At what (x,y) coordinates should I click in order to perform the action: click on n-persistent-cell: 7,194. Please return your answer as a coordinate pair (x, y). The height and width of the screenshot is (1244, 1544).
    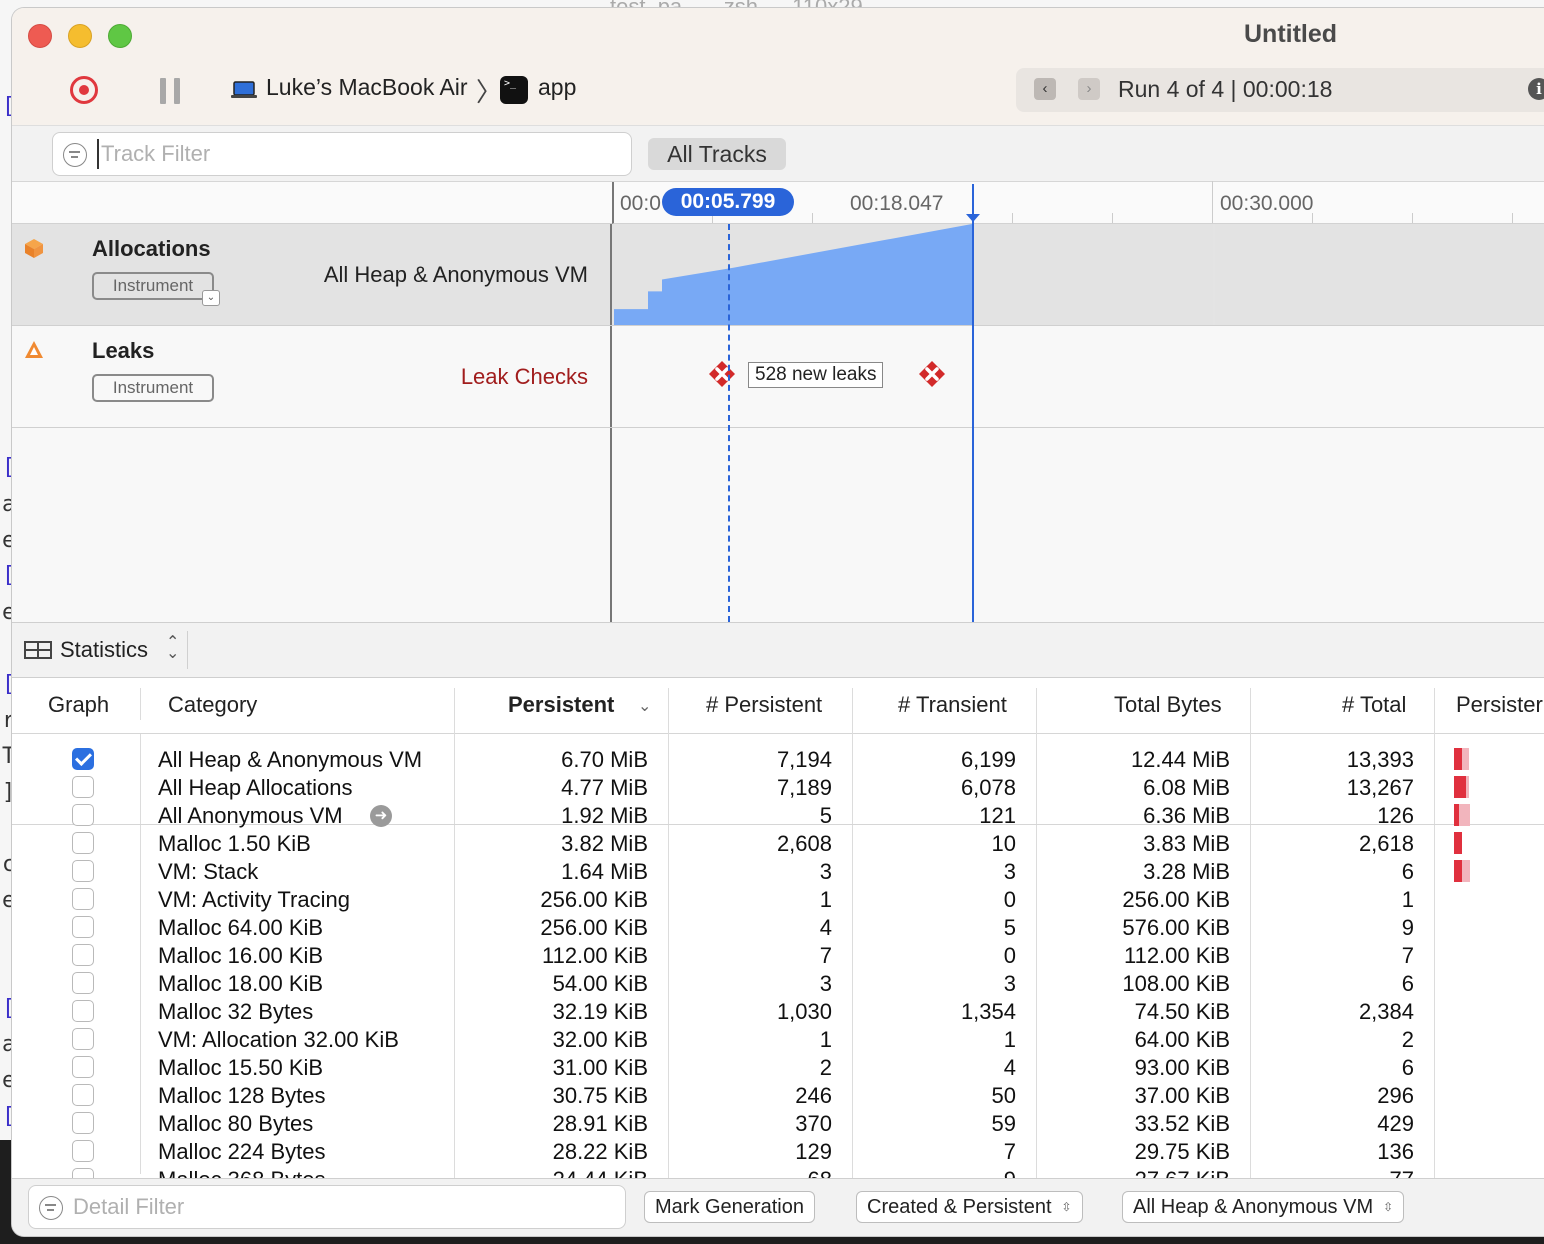
    Looking at the image, I should click on (804, 759).